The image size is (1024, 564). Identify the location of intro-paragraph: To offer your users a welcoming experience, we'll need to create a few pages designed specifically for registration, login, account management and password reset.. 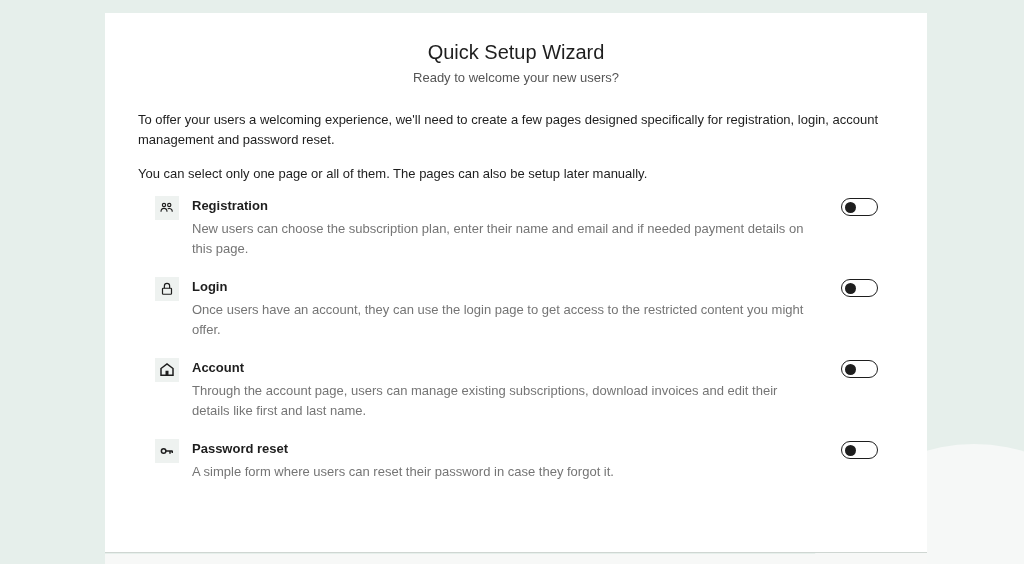
(509, 130).